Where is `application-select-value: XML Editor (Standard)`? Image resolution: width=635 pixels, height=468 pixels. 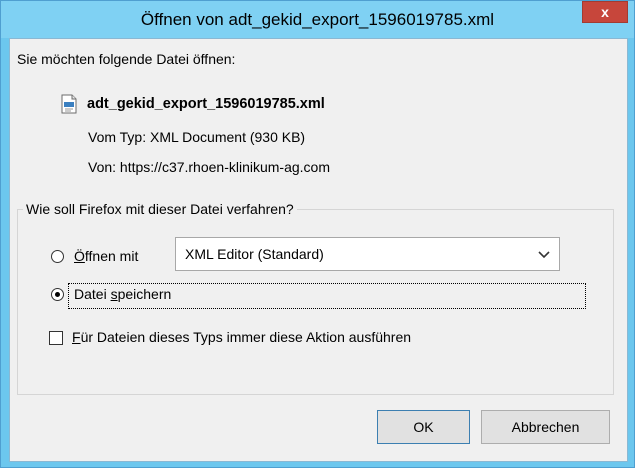
application-select-value: XML Editor (Standard) is located at coordinates (254, 254).